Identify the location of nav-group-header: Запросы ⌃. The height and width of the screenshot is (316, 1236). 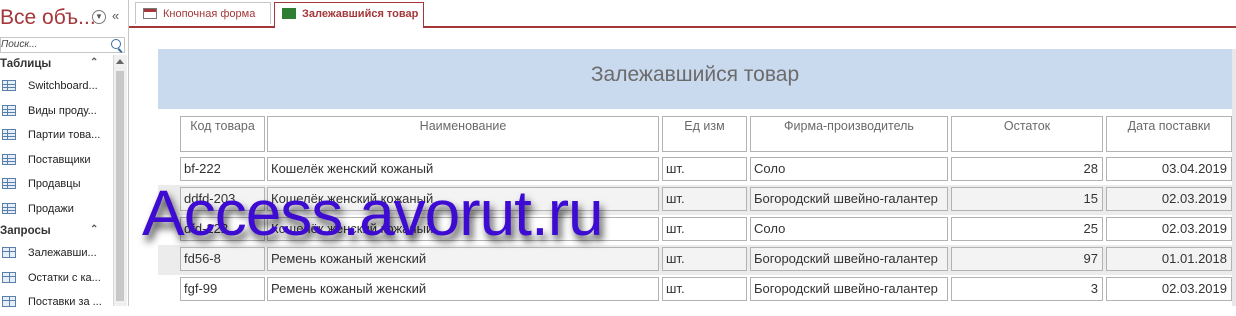
(56, 232).